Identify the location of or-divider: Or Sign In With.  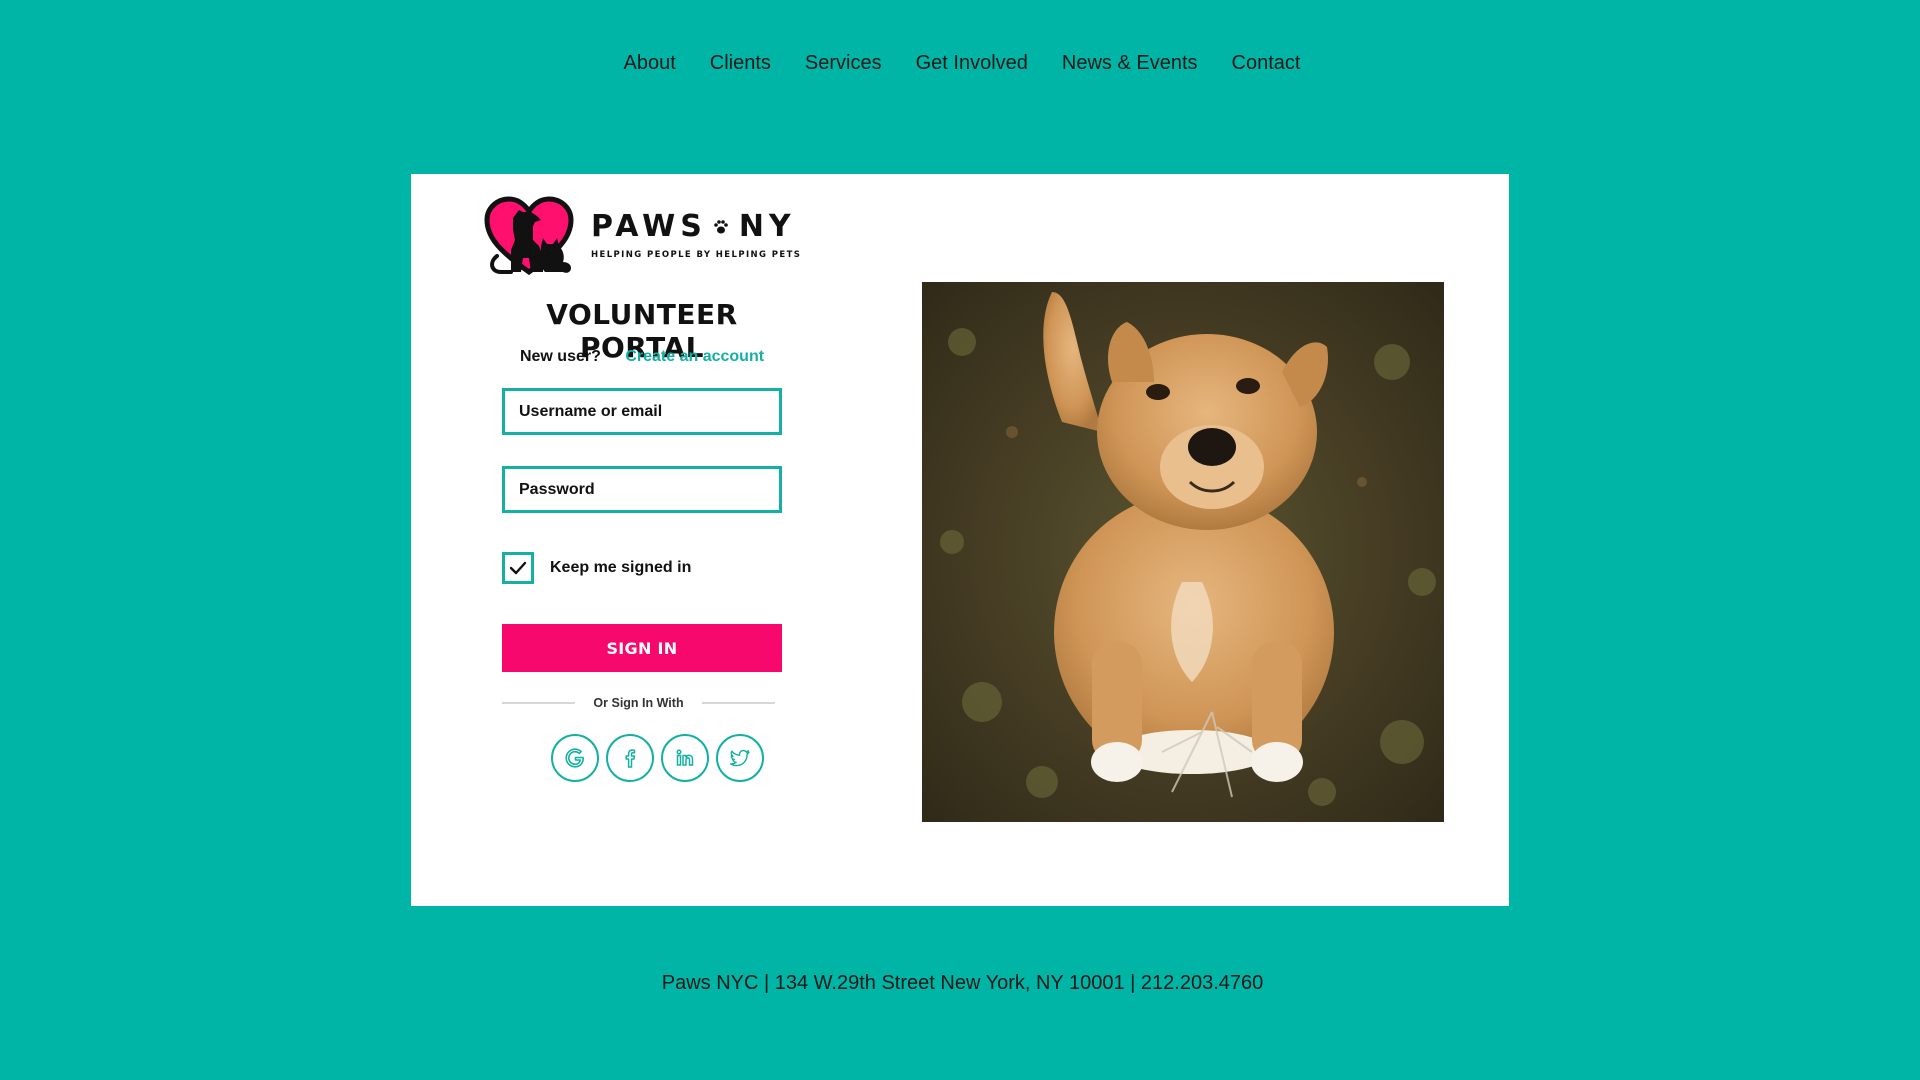
(638, 703).